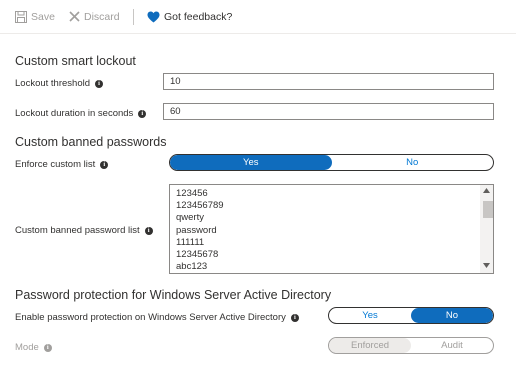 The width and height of the screenshot is (516, 389). I want to click on heart-icon, so click(153, 17).